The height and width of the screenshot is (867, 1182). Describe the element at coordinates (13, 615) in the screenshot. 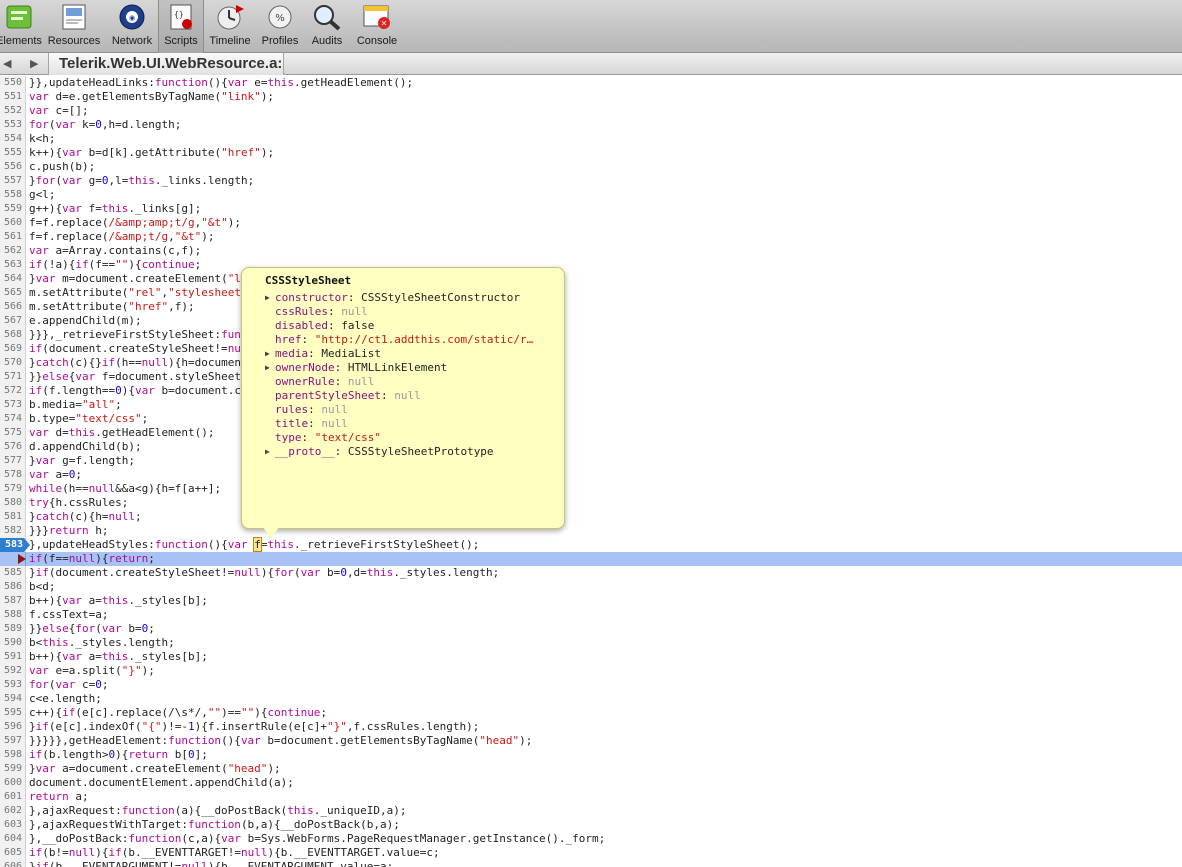

I see `line-number: 588` at that location.